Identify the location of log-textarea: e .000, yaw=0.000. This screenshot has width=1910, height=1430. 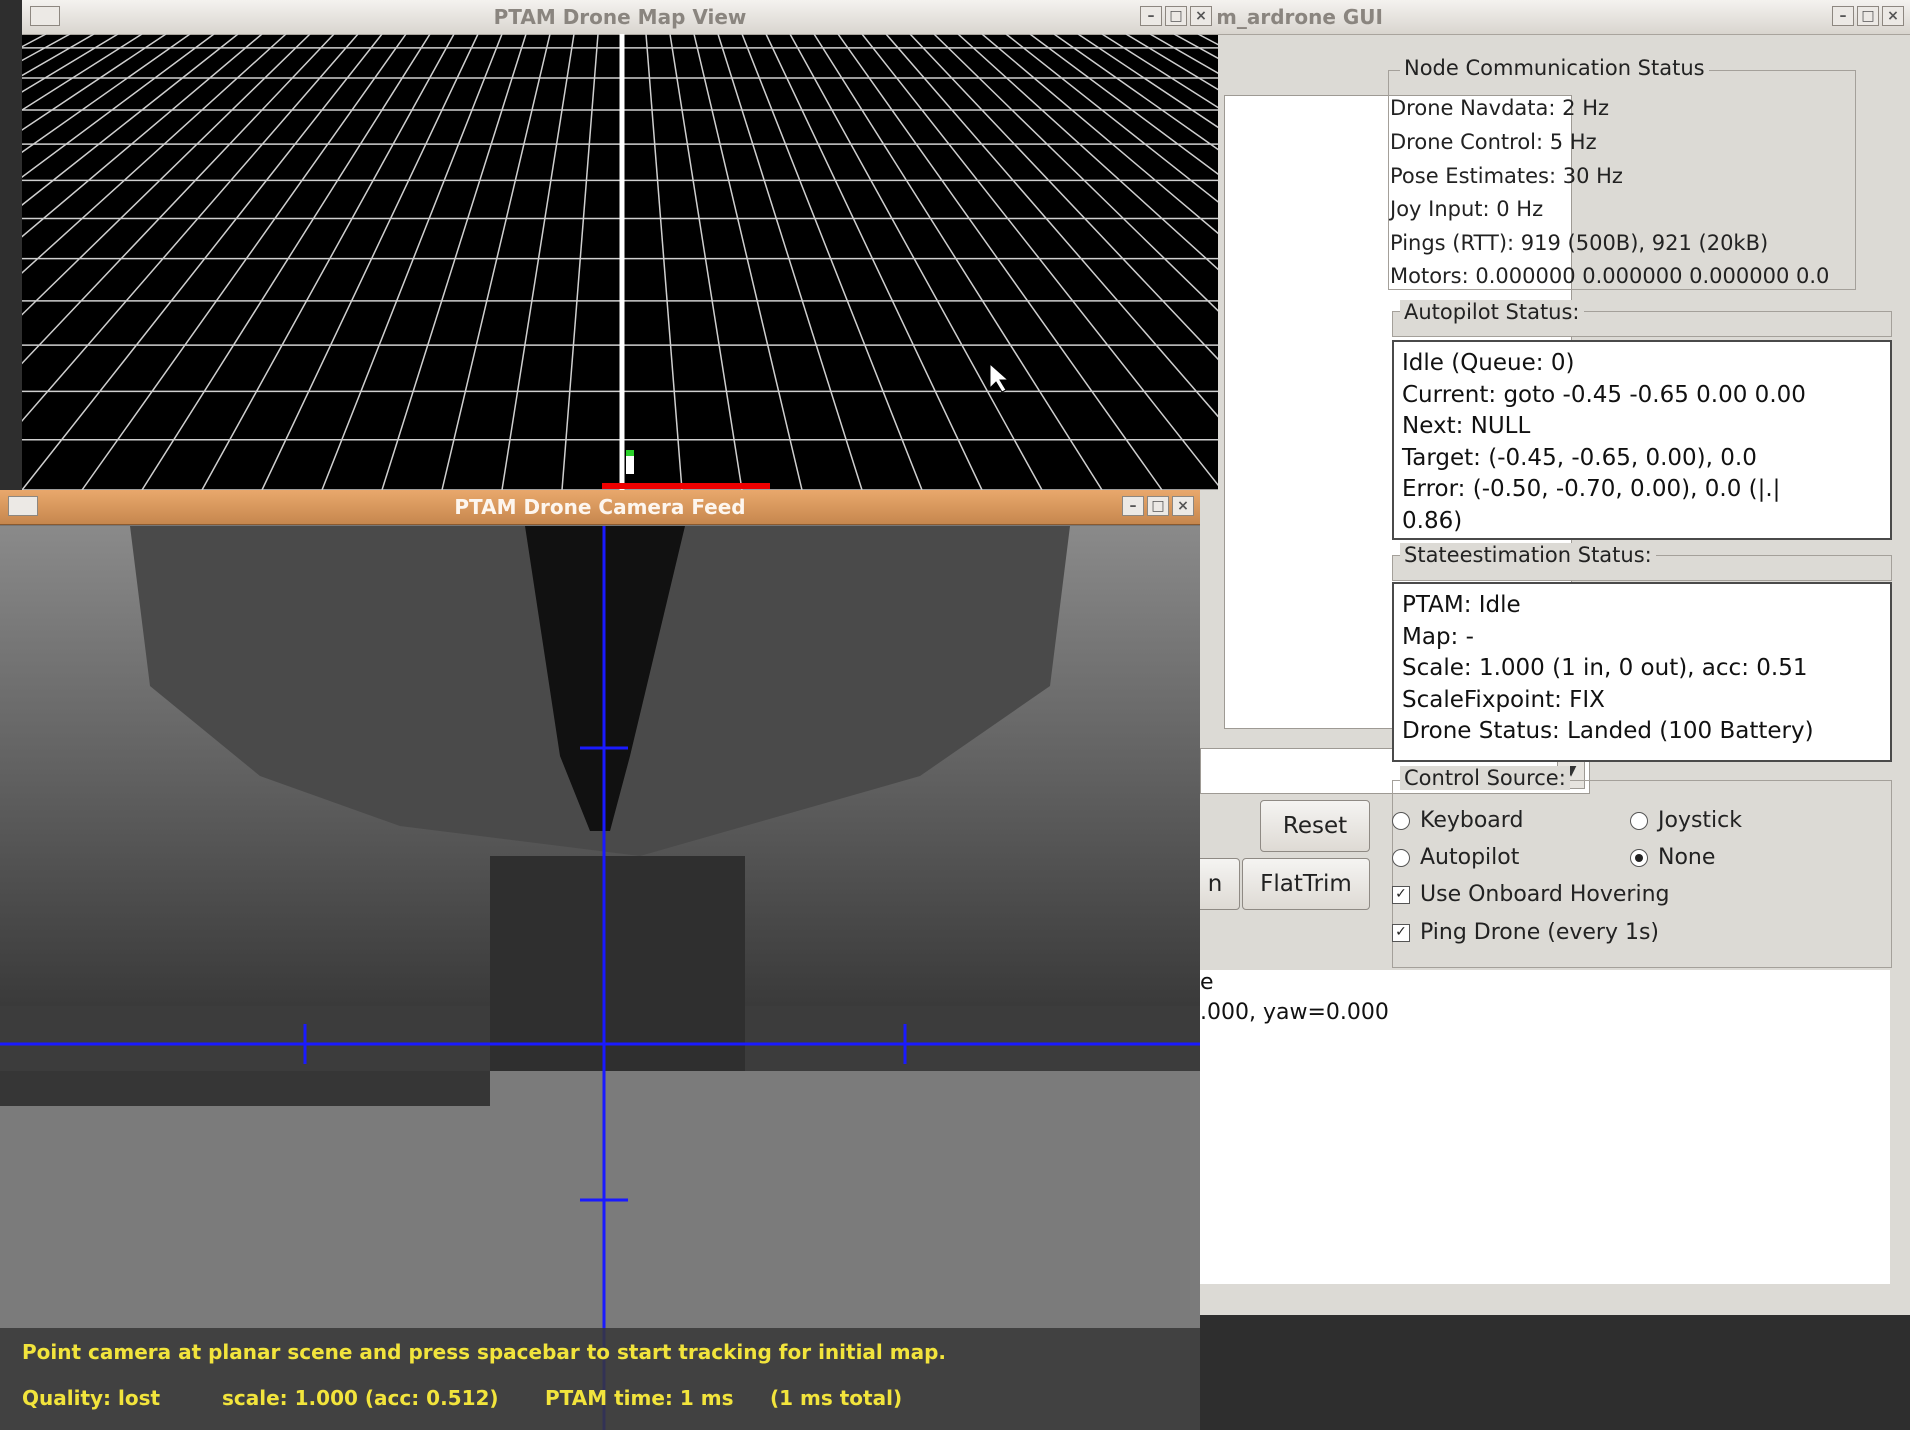
(1540, 1127).